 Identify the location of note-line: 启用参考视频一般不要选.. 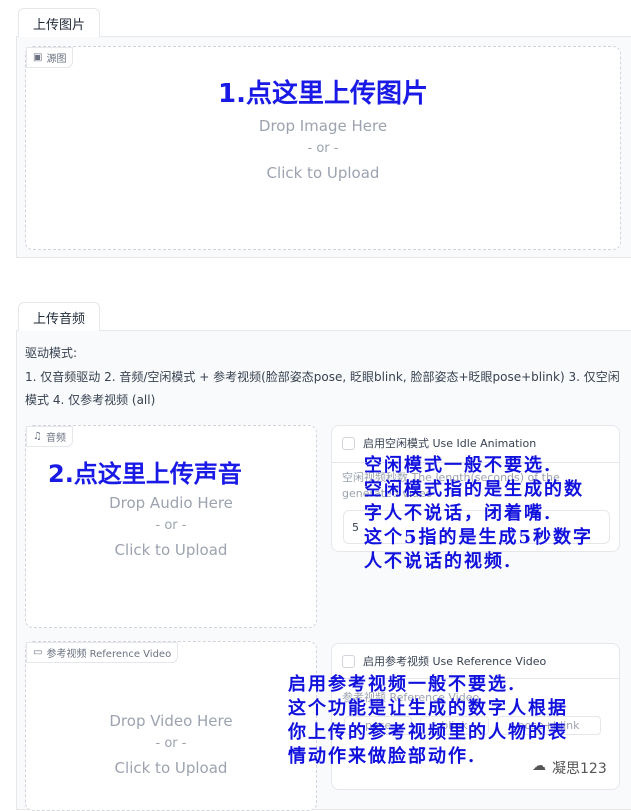
(402, 684).